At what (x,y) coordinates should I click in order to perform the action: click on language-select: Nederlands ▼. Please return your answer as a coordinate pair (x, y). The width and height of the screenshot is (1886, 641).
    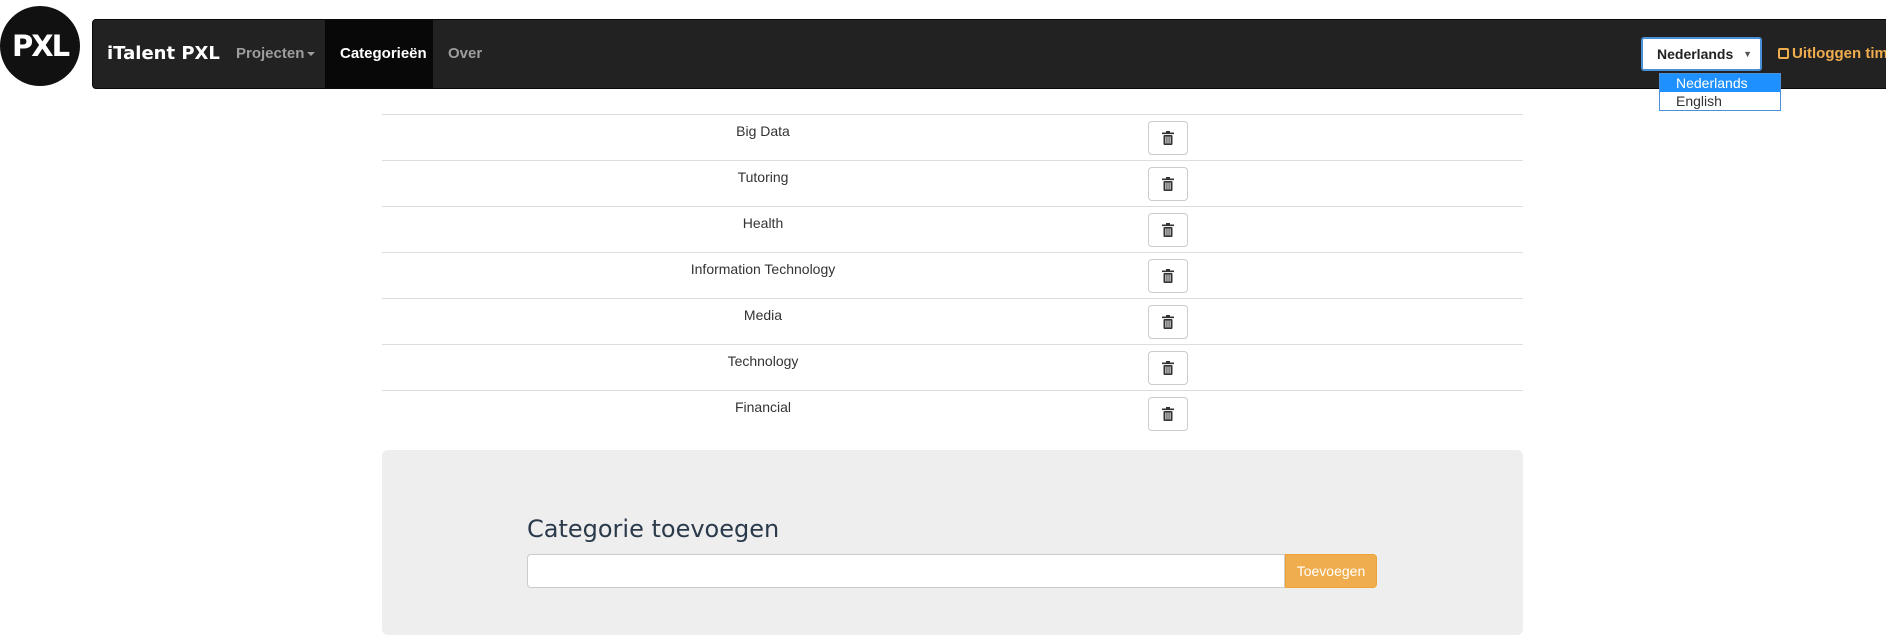
    Looking at the image, I should click on (1701, 54).